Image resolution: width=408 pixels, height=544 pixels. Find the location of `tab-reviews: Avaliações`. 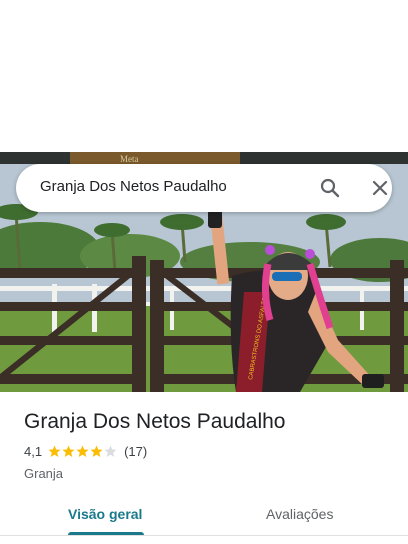

tab-reviews: Avaliações is located at coordinates (299, 514).